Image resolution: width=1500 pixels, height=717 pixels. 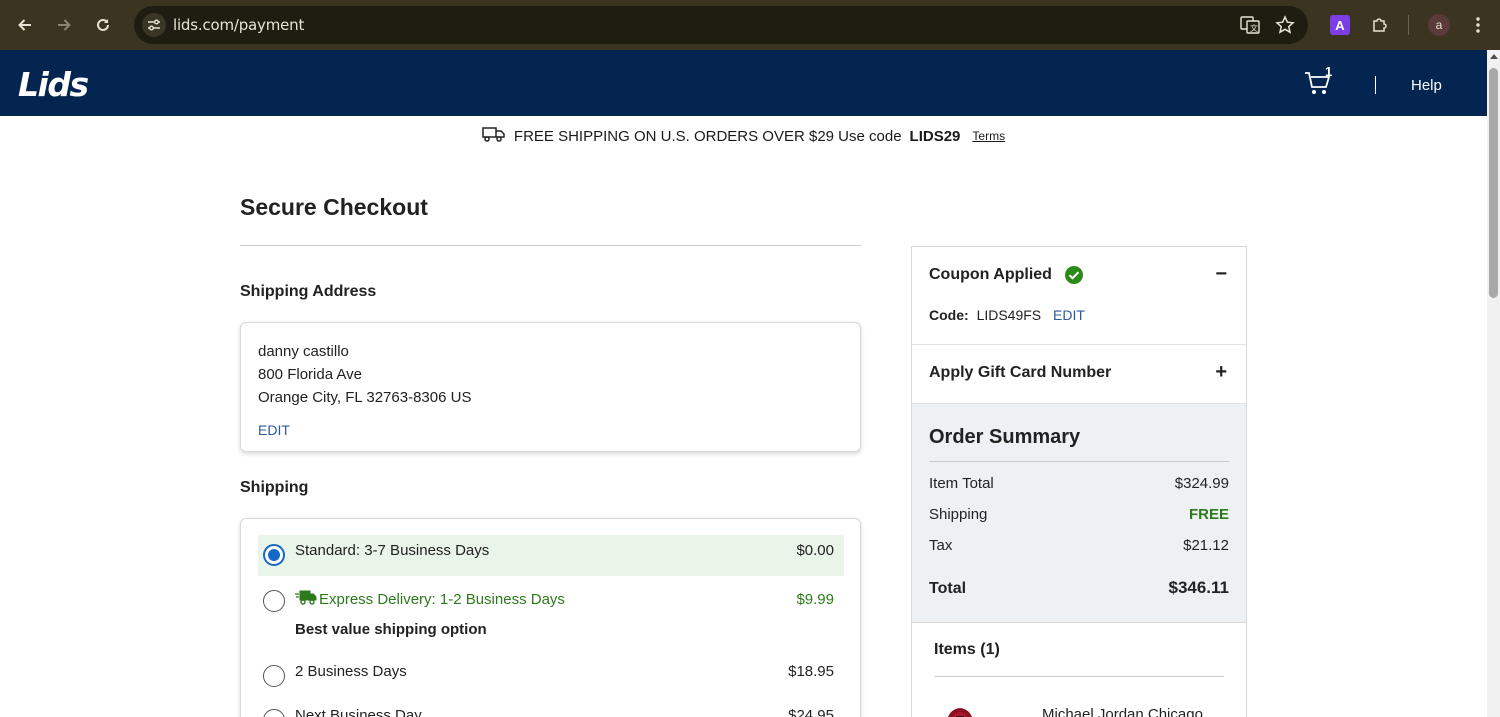 What do you see at coordinates (306, 599) in the screenshot?
I see `express-truck-icon` at bounding box center [306, 599].